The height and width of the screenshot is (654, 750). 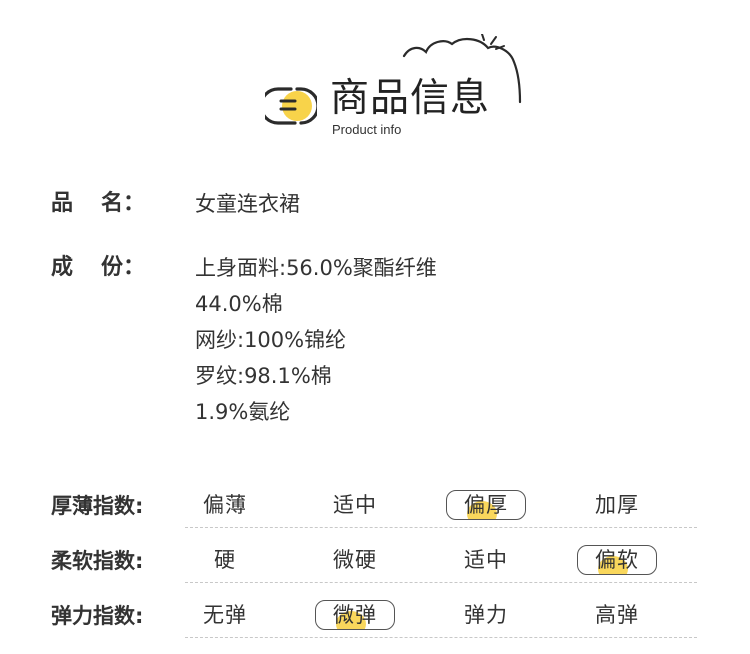 I want to click on scale-option-selected: 微弹, so click(x=355, y=615).